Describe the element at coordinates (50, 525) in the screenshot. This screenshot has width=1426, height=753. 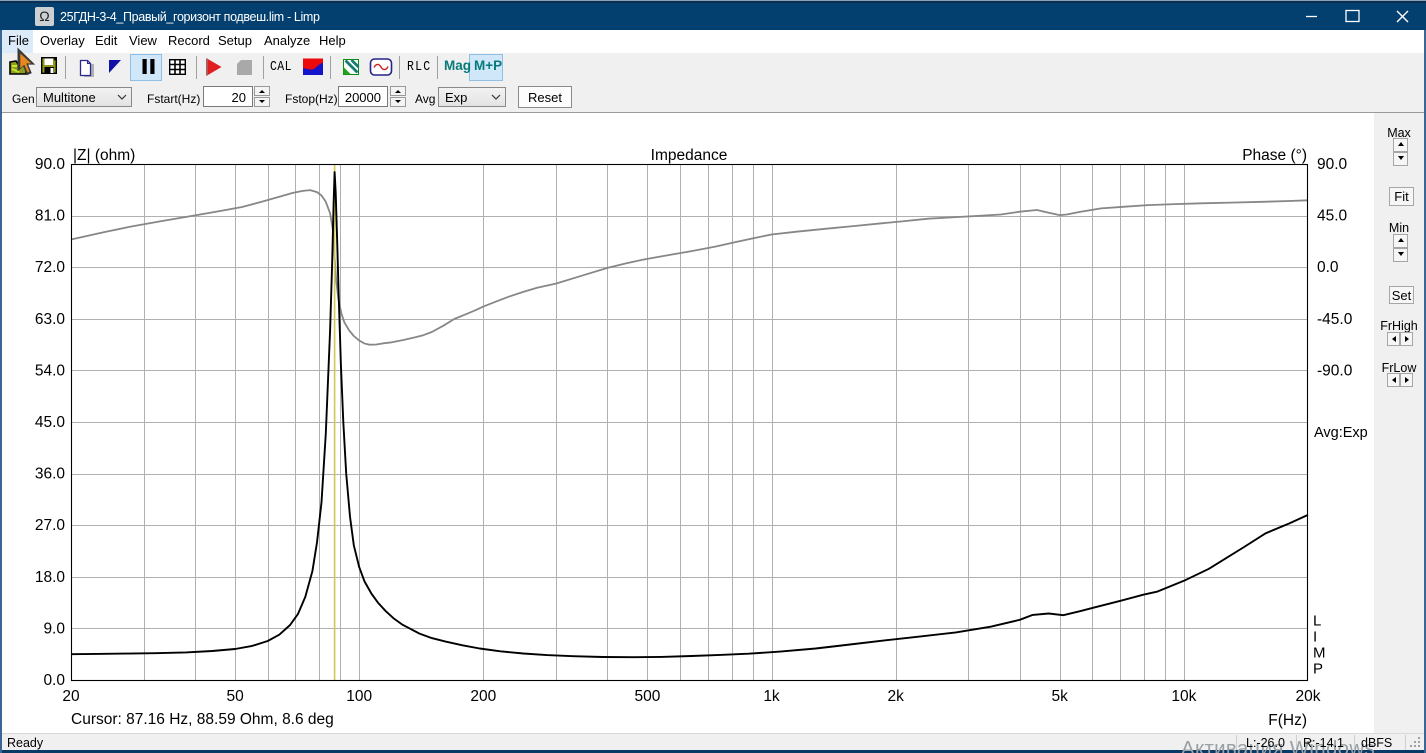
I see `svg-text: 27.0` at that location.